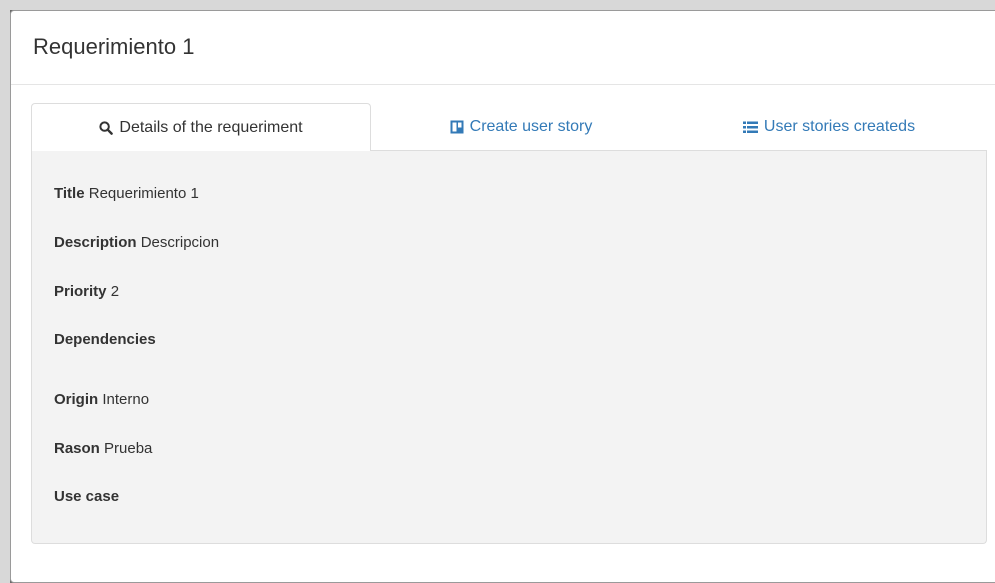 The image size is (995, 583). What do you see at coordinates (750, 127) in the screenshot?
I see `list-icon` at bounding box center [750, 127].